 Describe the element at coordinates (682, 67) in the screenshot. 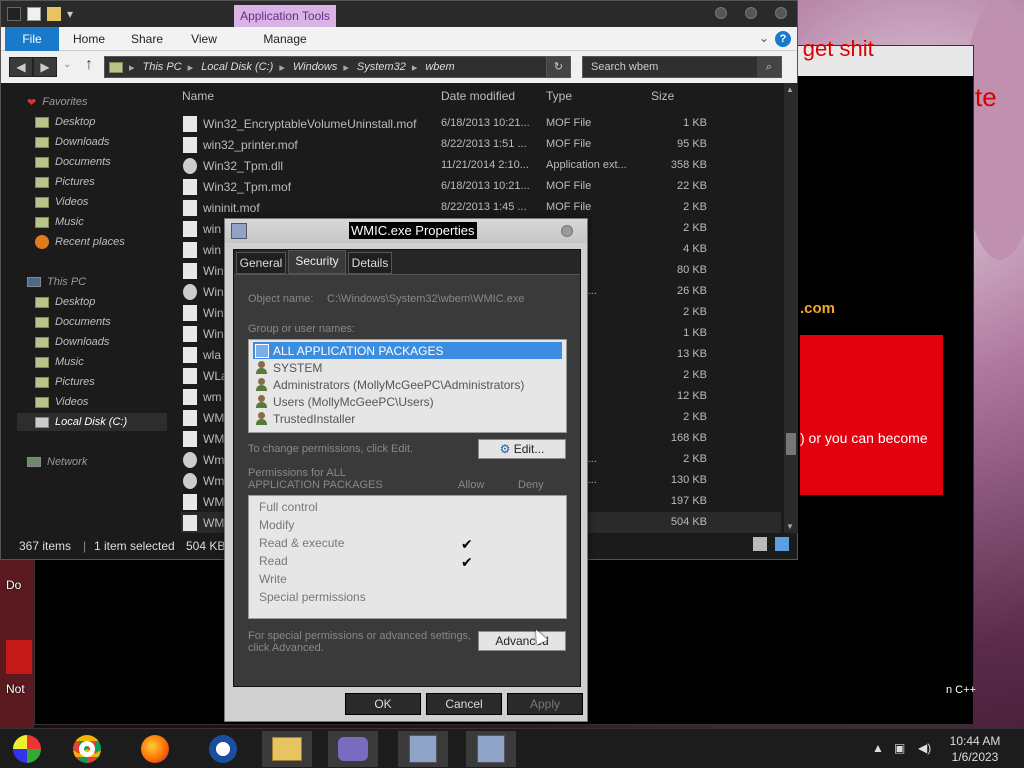

I see `search-input: Search wbem ⌕` at that location.